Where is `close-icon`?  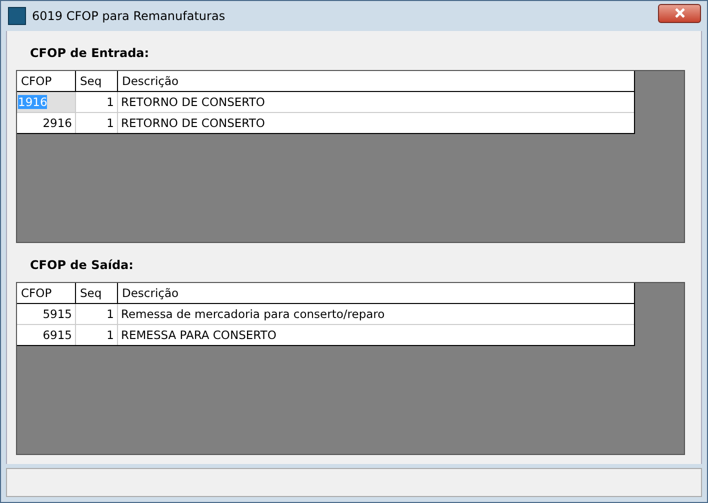
close-icon is located at coordinates (680, 13).